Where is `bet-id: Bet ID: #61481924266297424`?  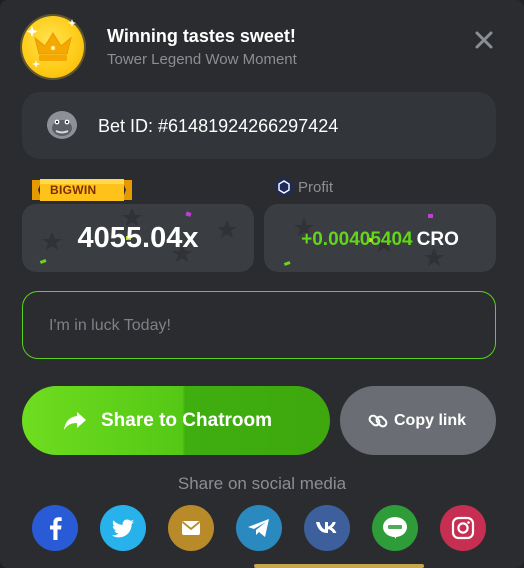 bet-id: Bet ID: #61481924266297424 is located at coordinates (218, 126).